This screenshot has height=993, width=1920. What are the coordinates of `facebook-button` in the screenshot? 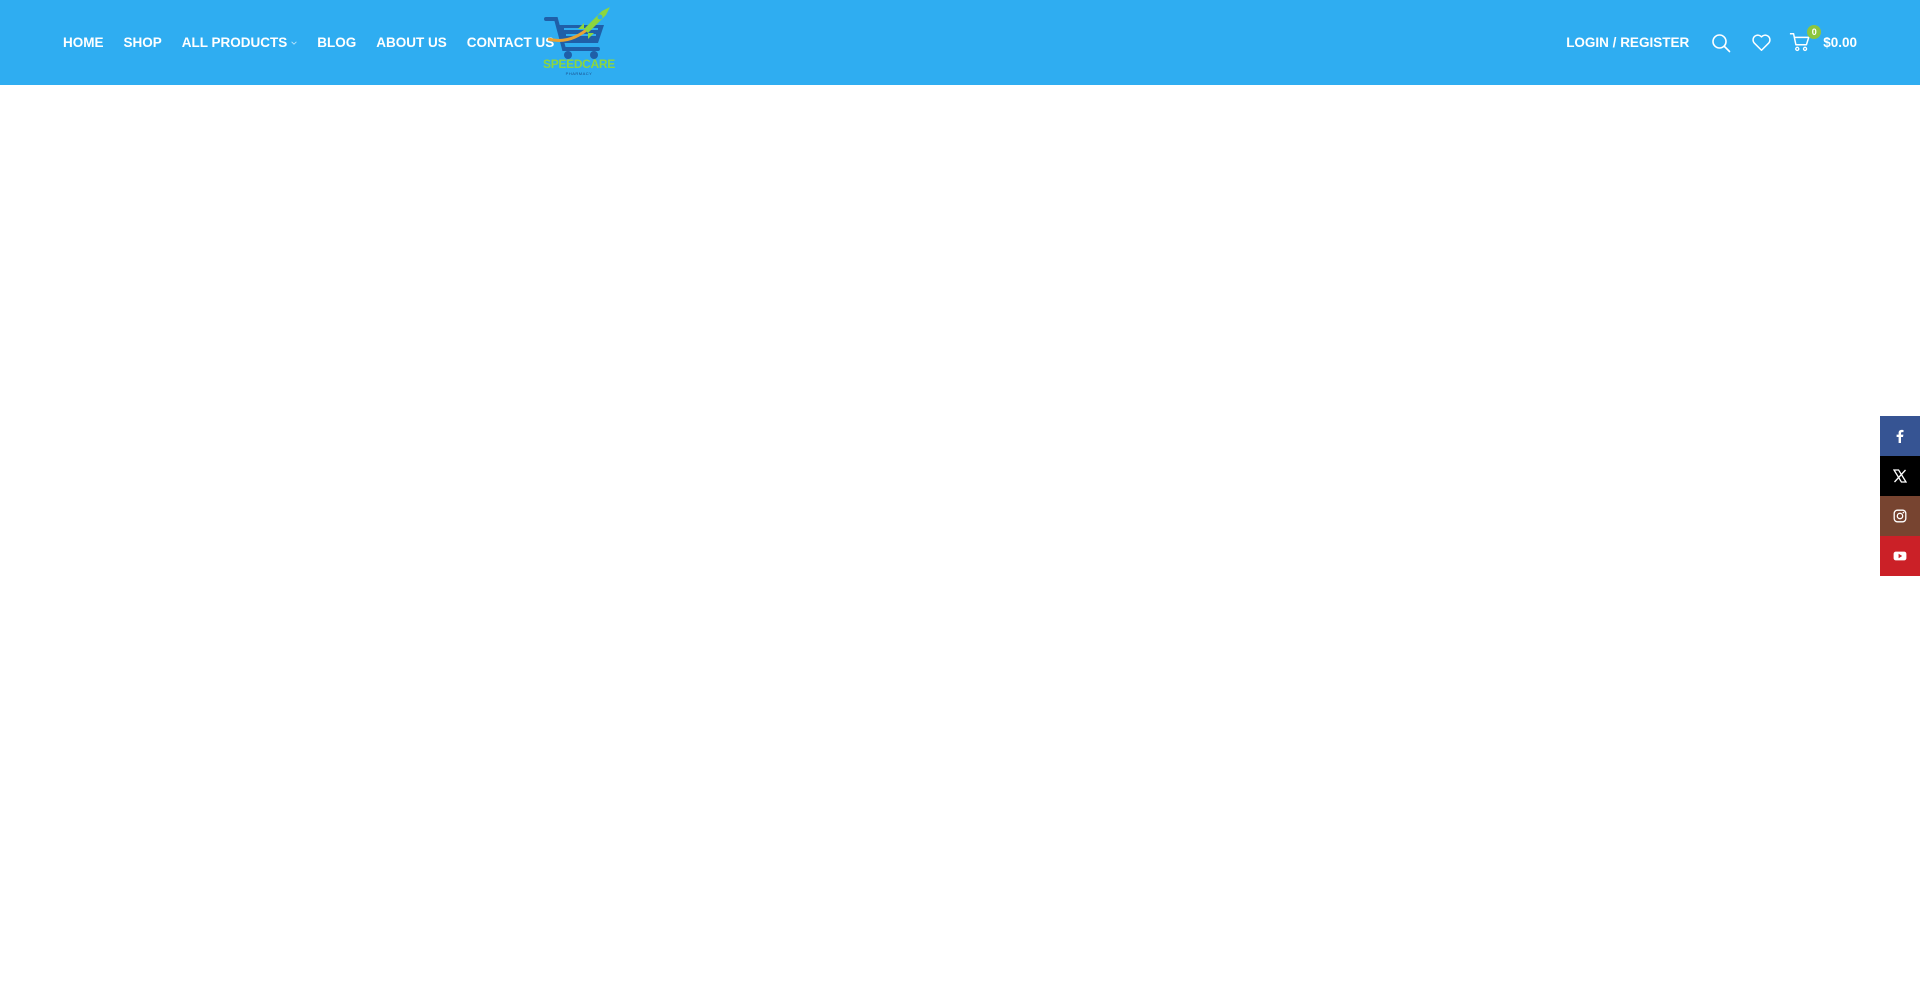 It's located at (1900, 436).